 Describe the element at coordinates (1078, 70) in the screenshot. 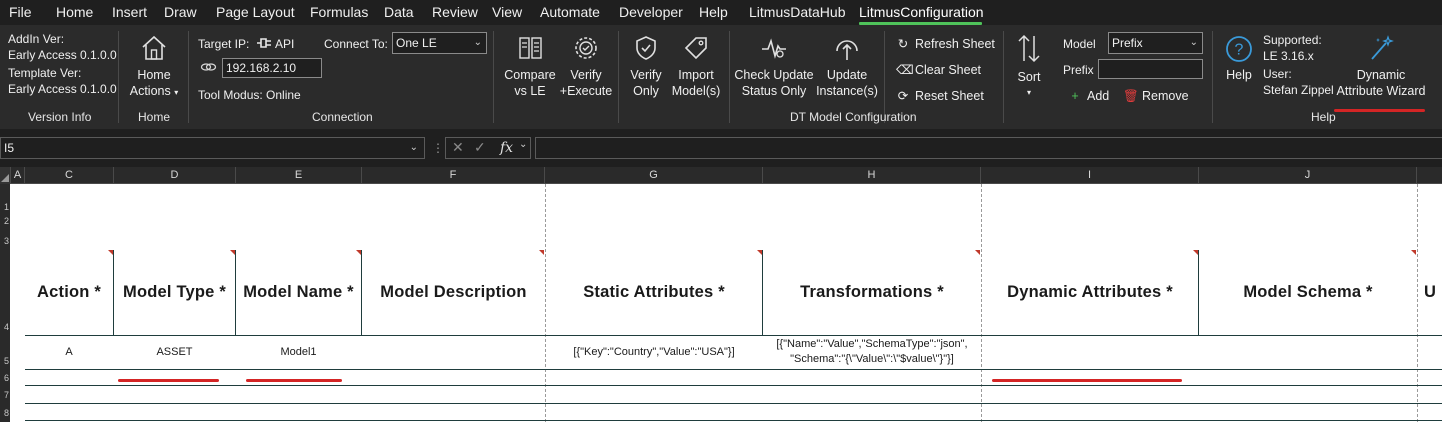

I see `prefix-label: Prefix` at that location.